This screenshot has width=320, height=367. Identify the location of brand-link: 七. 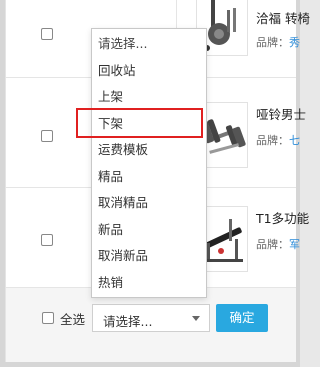
(294, 140).